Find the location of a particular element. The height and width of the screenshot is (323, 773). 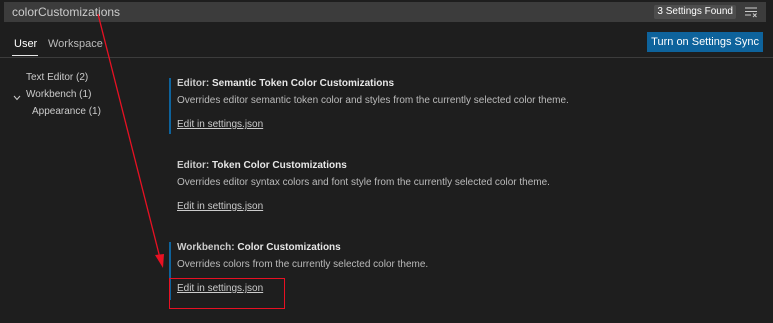

annotation-arrow is located at coordinates (130, 140).